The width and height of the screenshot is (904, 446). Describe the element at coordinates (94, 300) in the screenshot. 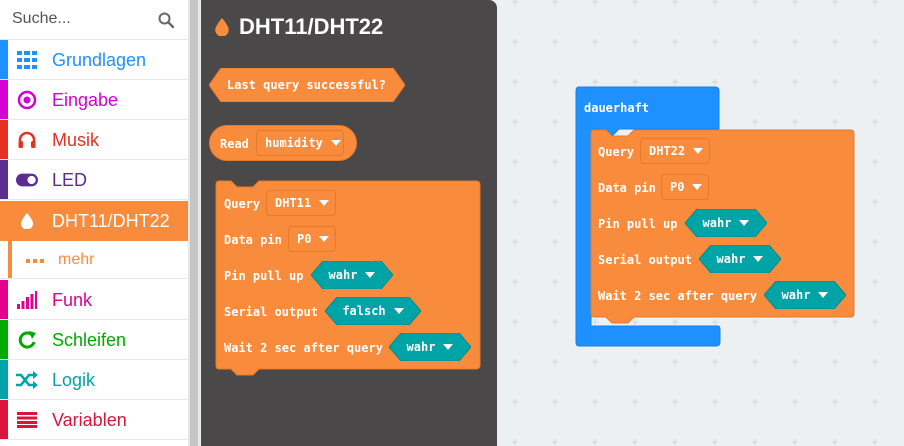

I see `category-funk: Funk` at that location.